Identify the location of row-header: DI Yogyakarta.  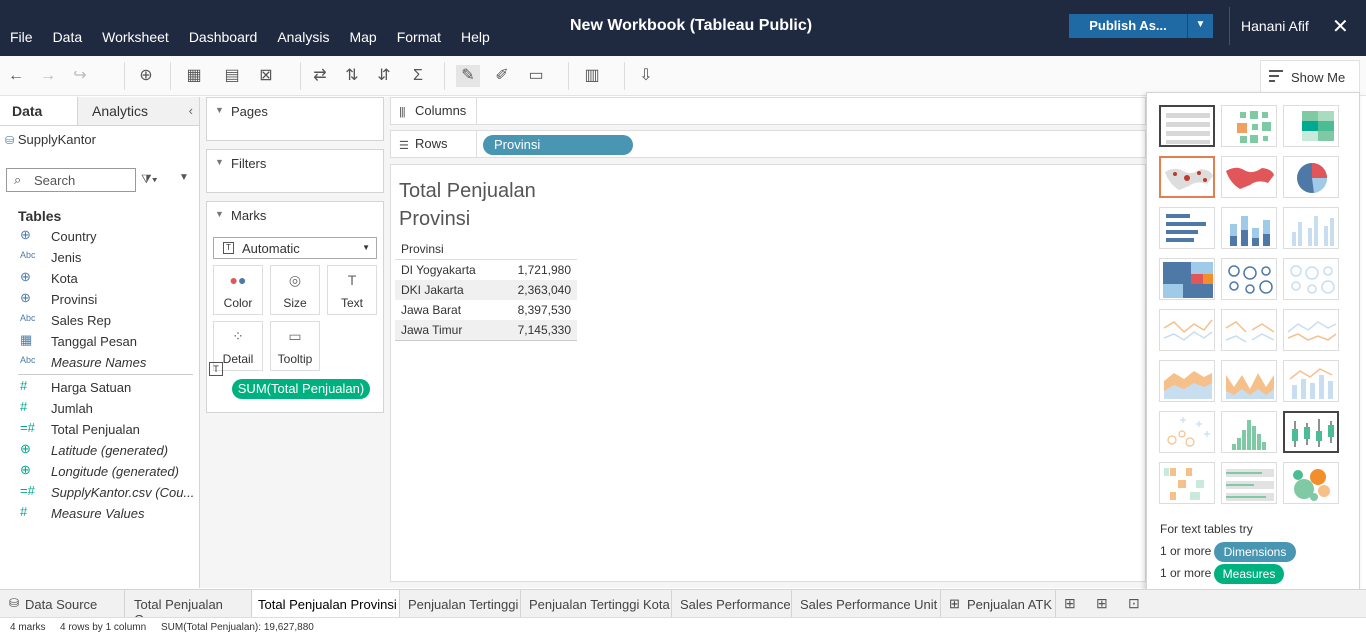
(438, 270).